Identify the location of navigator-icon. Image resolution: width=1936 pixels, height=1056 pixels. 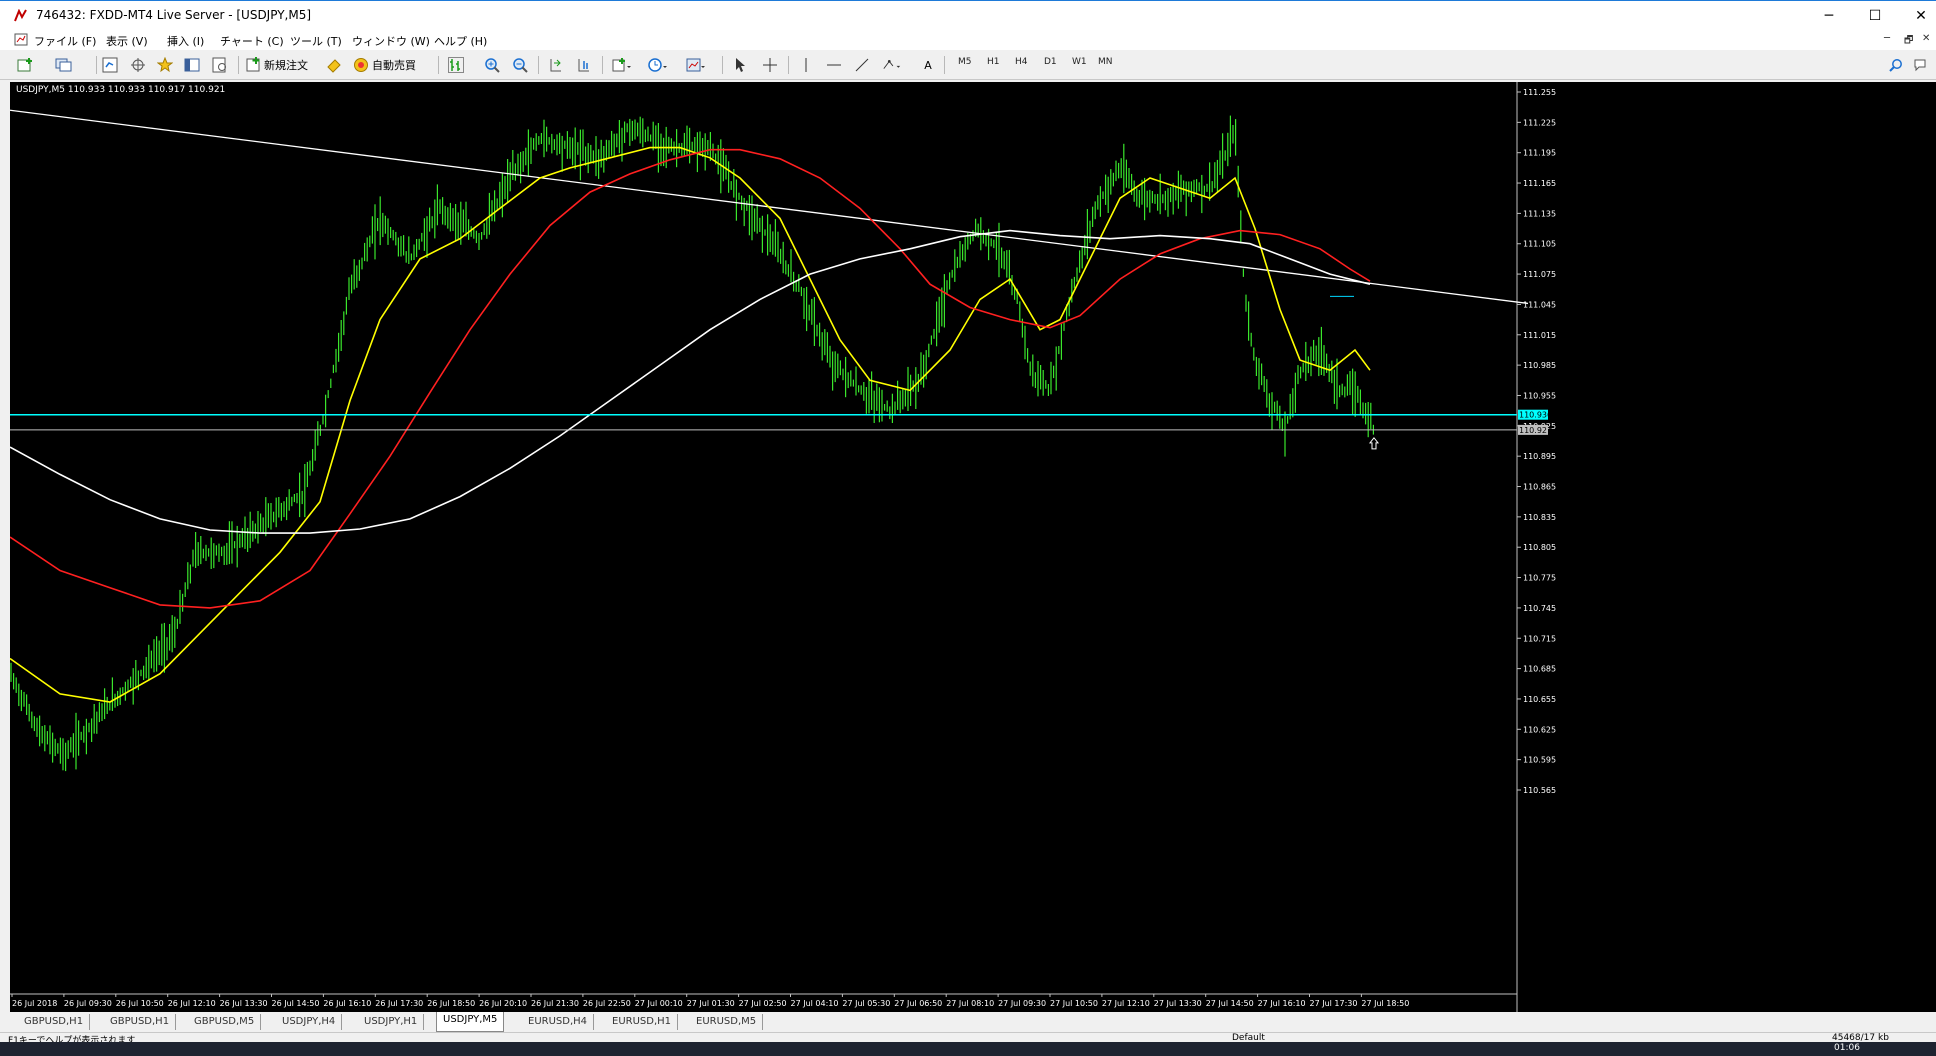
(165, 65).